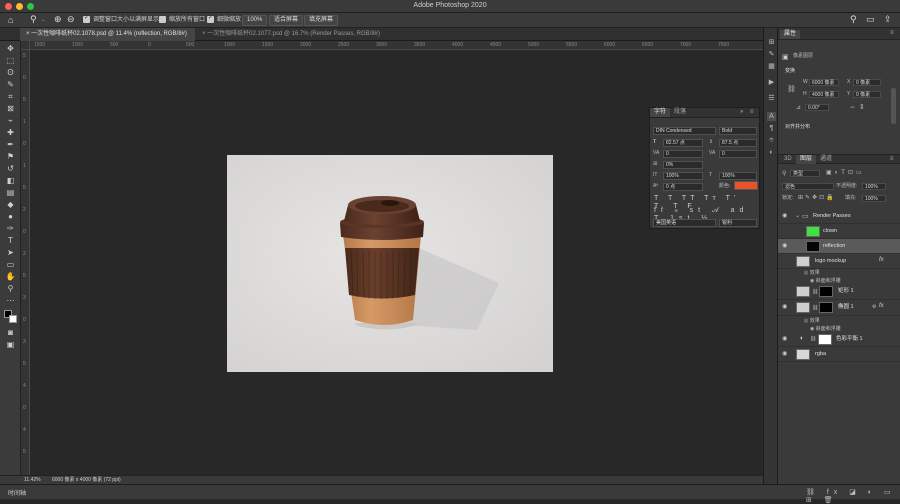  I want to click on marquee-tool-icon: ⬚, so click(10, 60).